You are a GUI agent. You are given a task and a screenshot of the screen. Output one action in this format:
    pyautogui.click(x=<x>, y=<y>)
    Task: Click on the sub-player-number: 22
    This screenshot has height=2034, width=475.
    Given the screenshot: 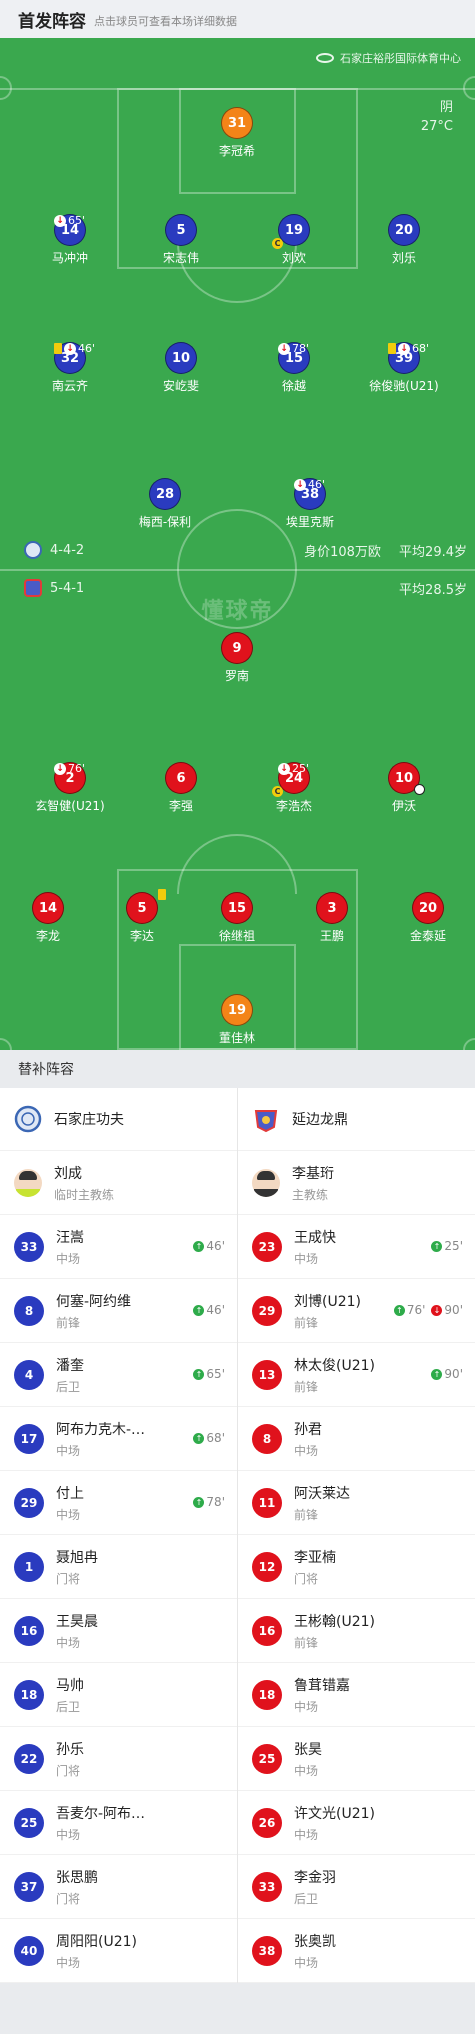 What is the action you would take?
    pyautogui.click(x=29, y=1758)
    